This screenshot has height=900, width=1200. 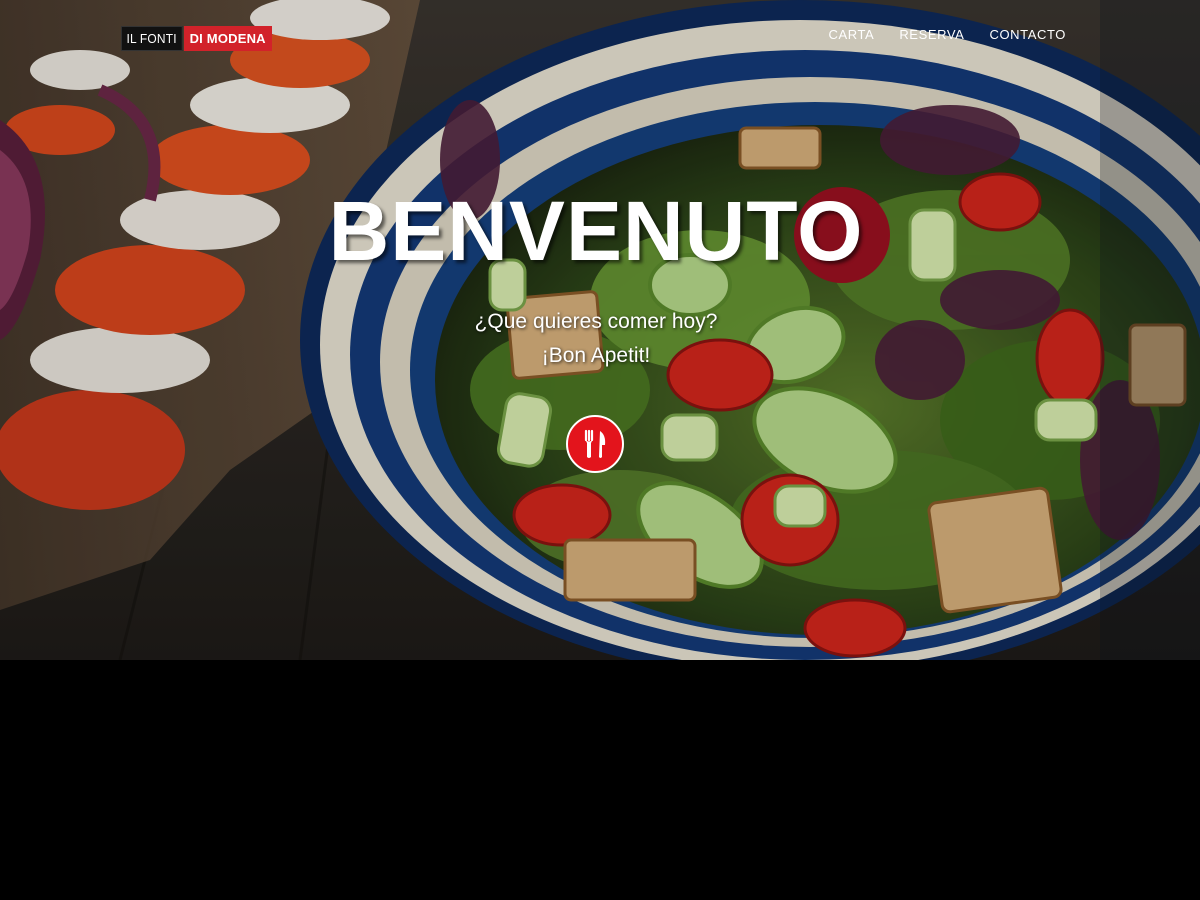 What do you see at coordinates (596, 231) in the screenshot?
I see `hero-title: BENVENUTO` at bounding box center [596, 231].